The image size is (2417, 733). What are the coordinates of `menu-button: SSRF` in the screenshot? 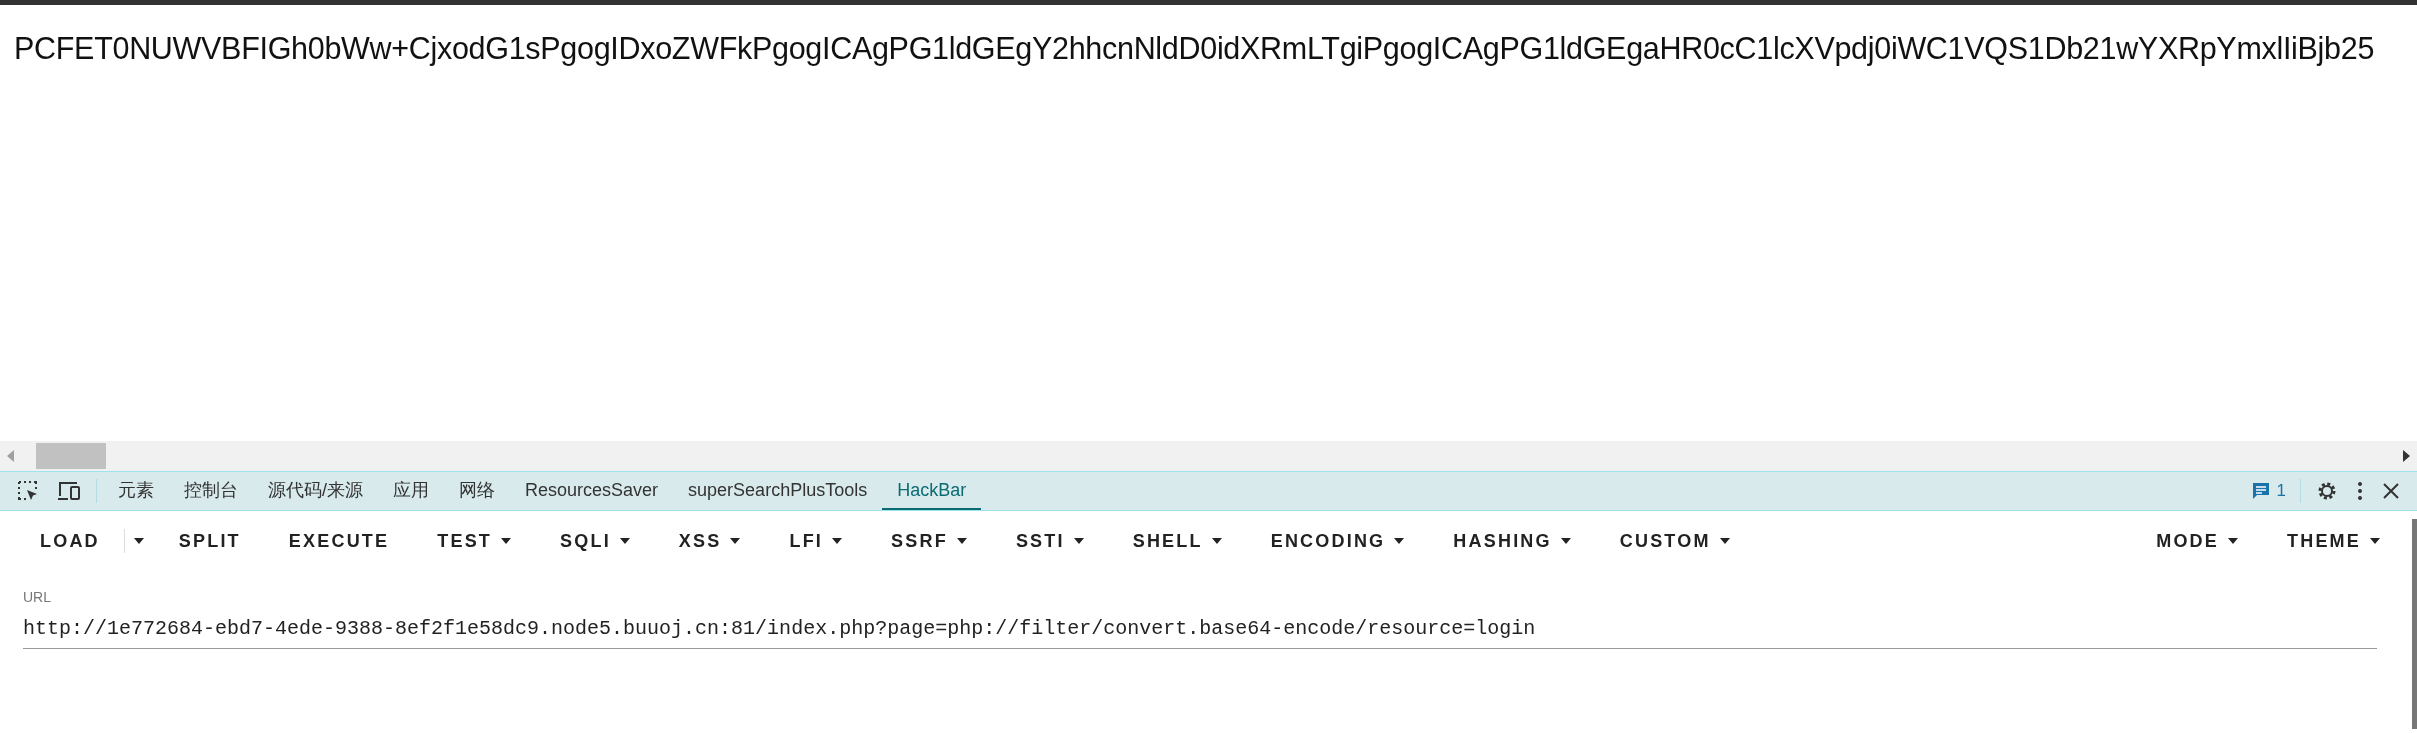 It's located at (929, 541).